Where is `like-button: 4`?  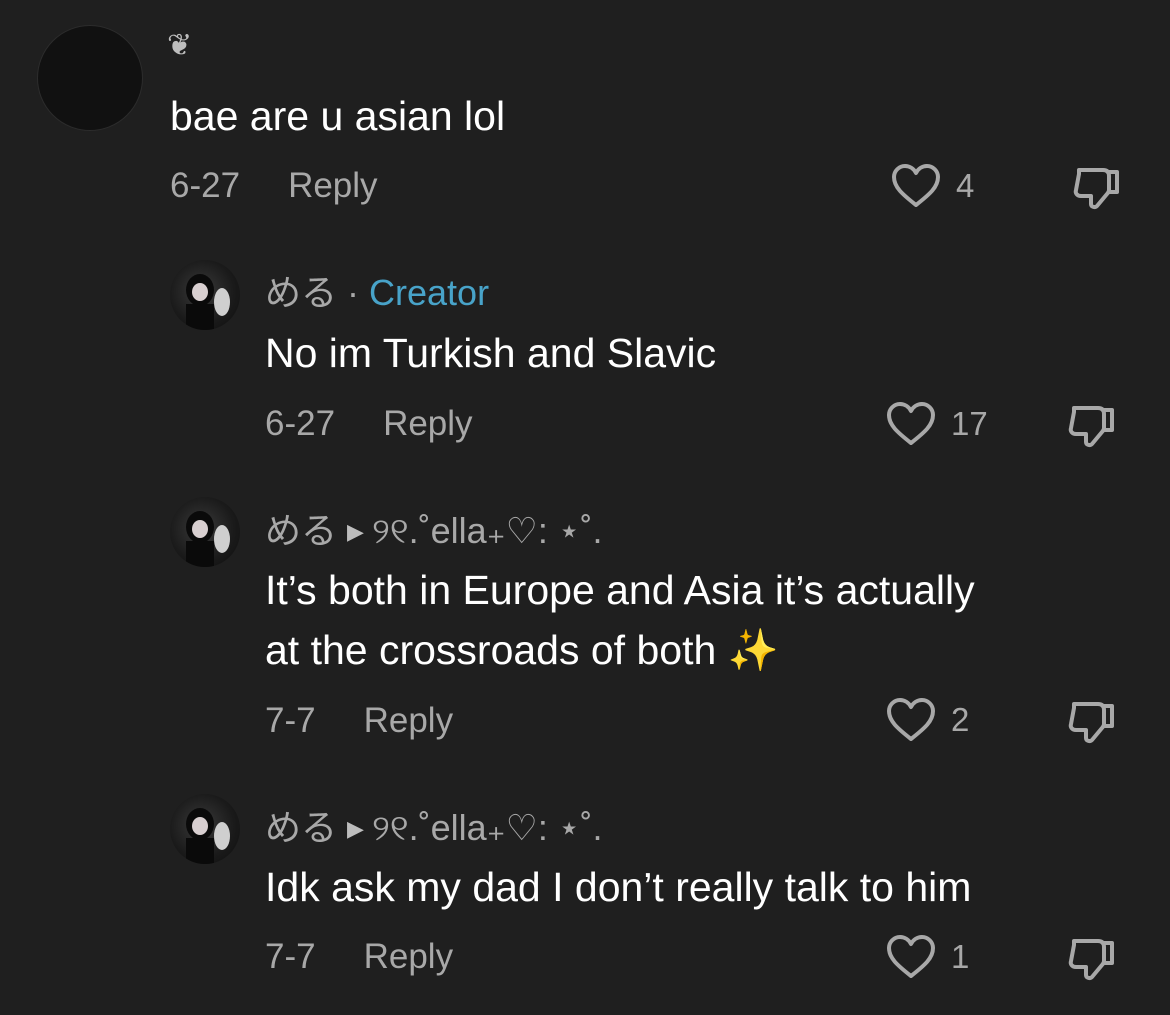 like-button: 4 is located at coordinates (932, 186).